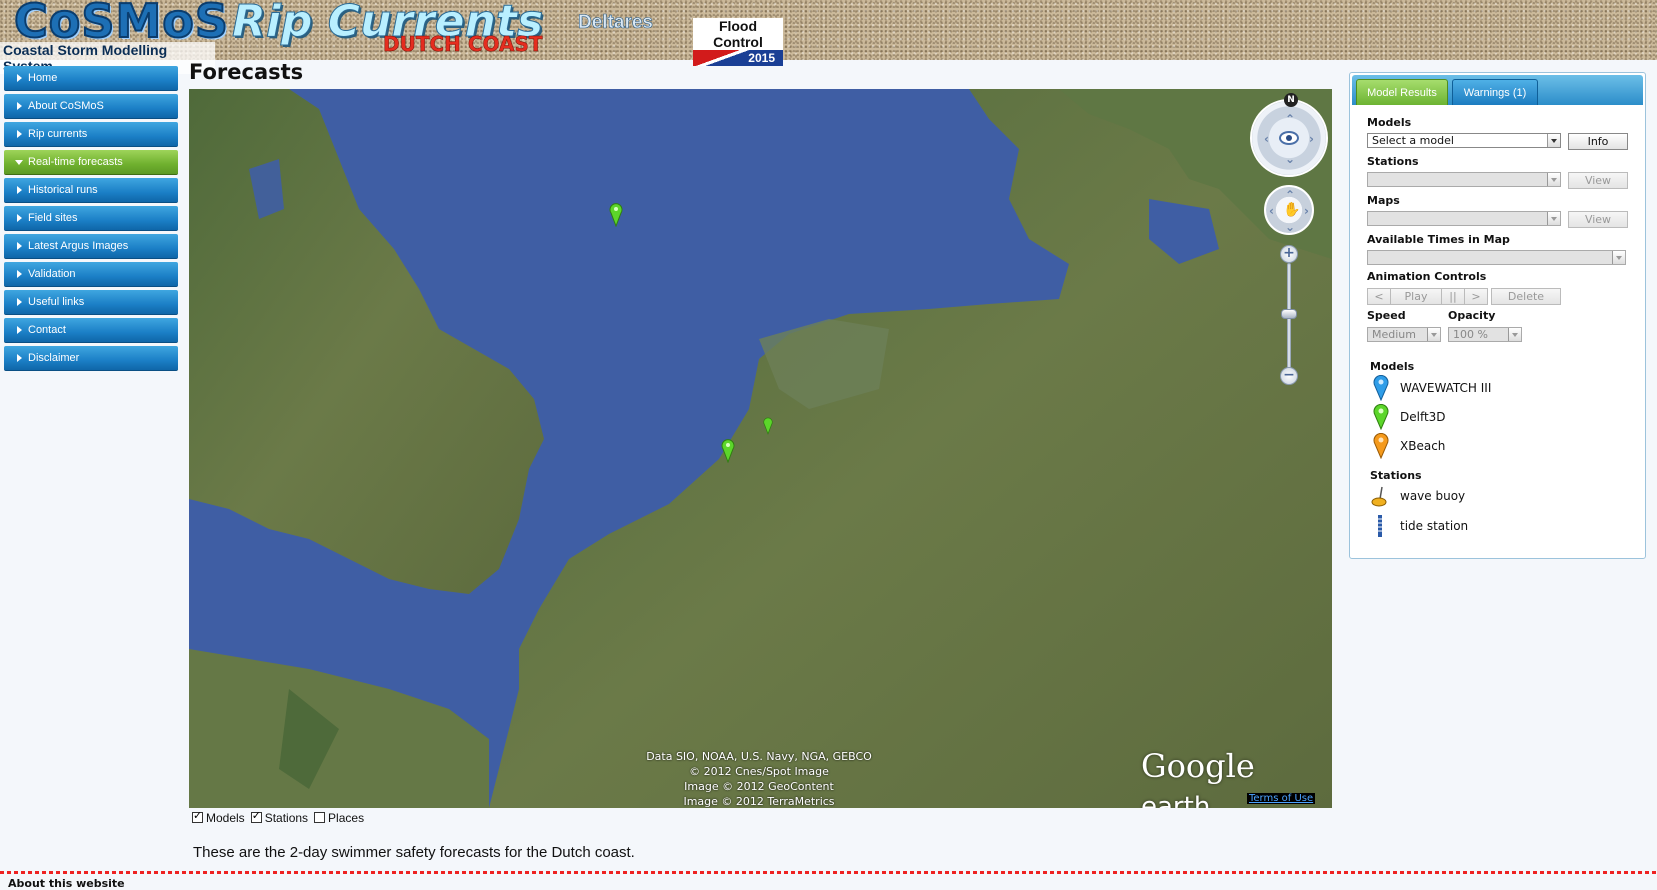 This screenshot has width=1657, height=890. I want to click on green-pin-icon, so click(1381, 417).